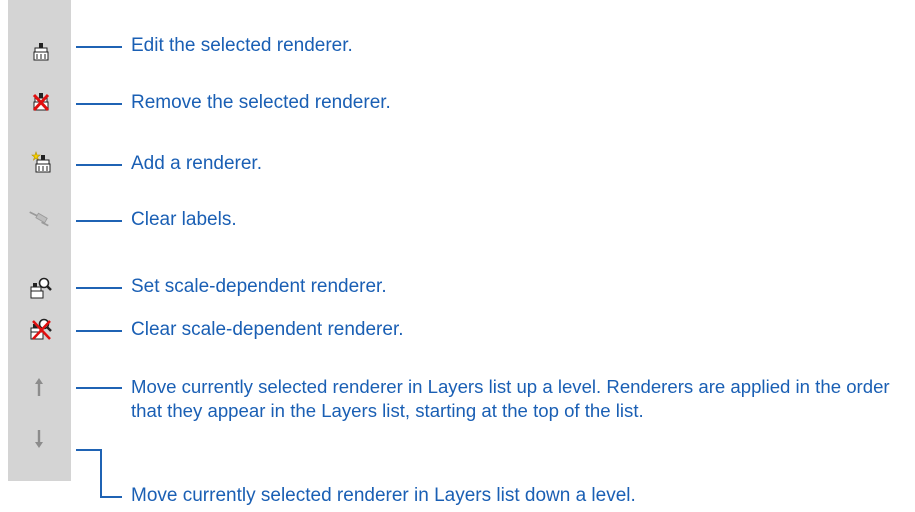 This screenshot has width=915, height=512. I want to click on clear-labels-icon, so click(39, 219).